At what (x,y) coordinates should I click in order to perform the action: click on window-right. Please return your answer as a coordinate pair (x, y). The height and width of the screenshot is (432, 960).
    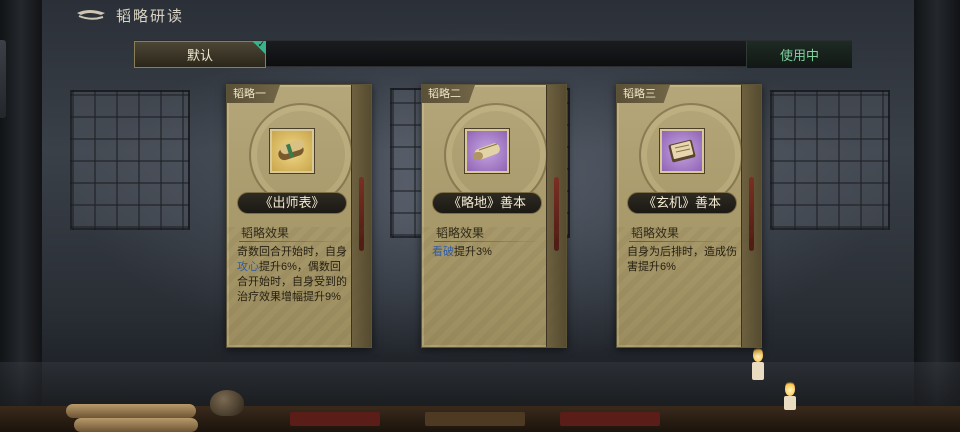
    Looking at the image, I should click on (830, 160).